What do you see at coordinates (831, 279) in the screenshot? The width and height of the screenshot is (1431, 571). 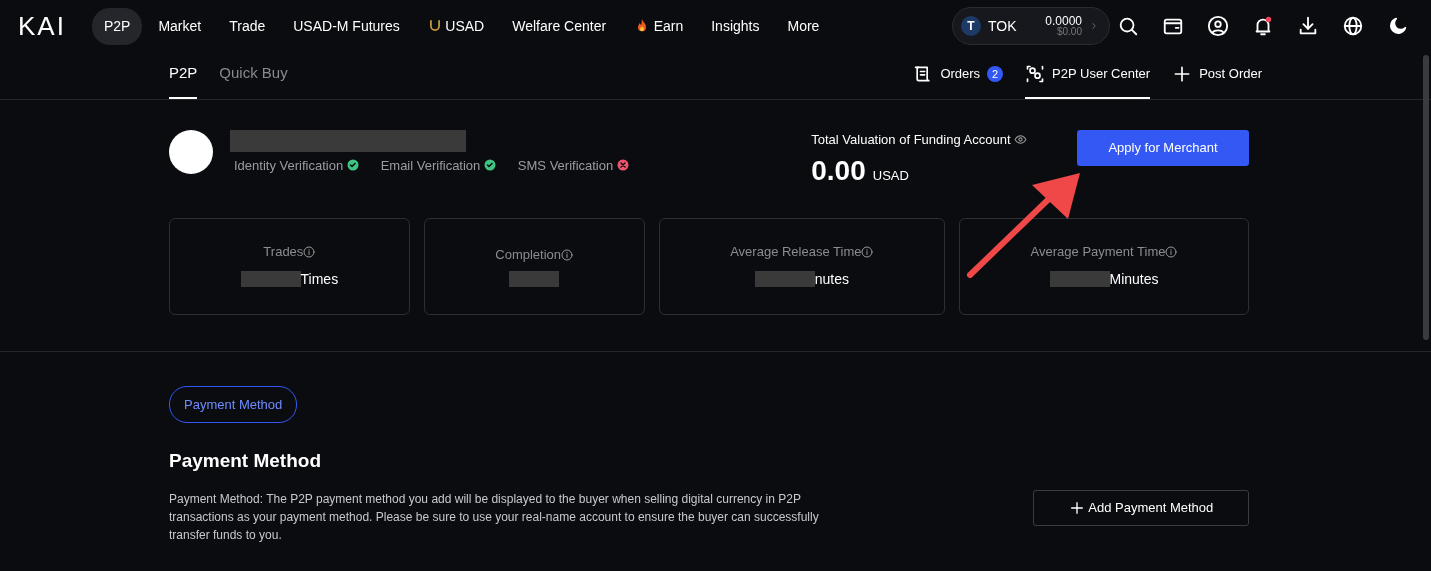 I see `stat-value: nutes` at bounding box center [831, 279].